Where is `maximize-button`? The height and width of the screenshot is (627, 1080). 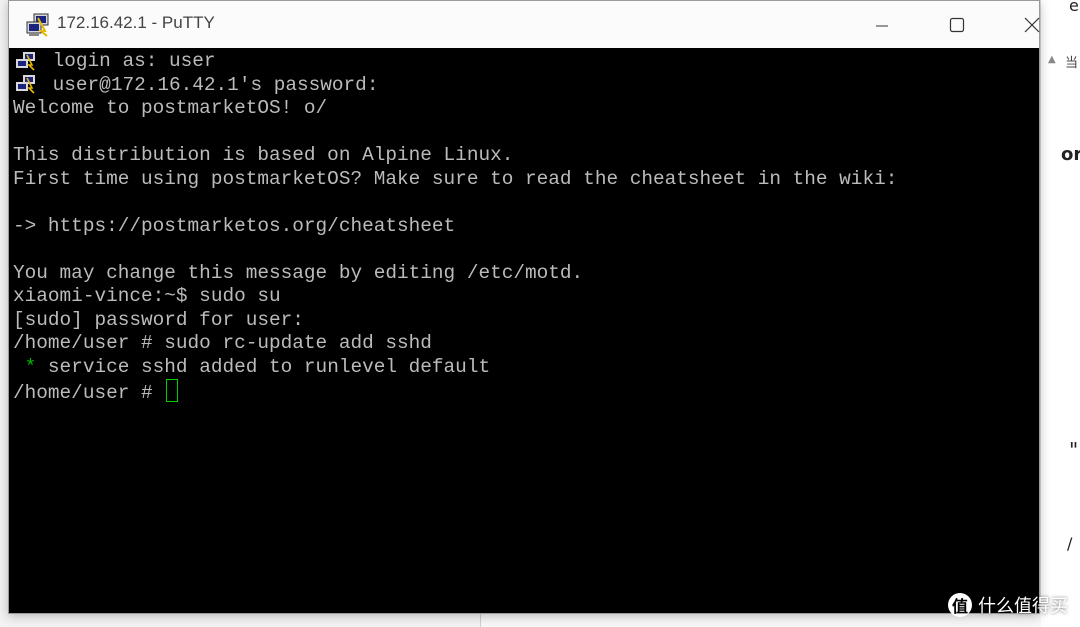 maximize-button is located at coordinates (957, 24).